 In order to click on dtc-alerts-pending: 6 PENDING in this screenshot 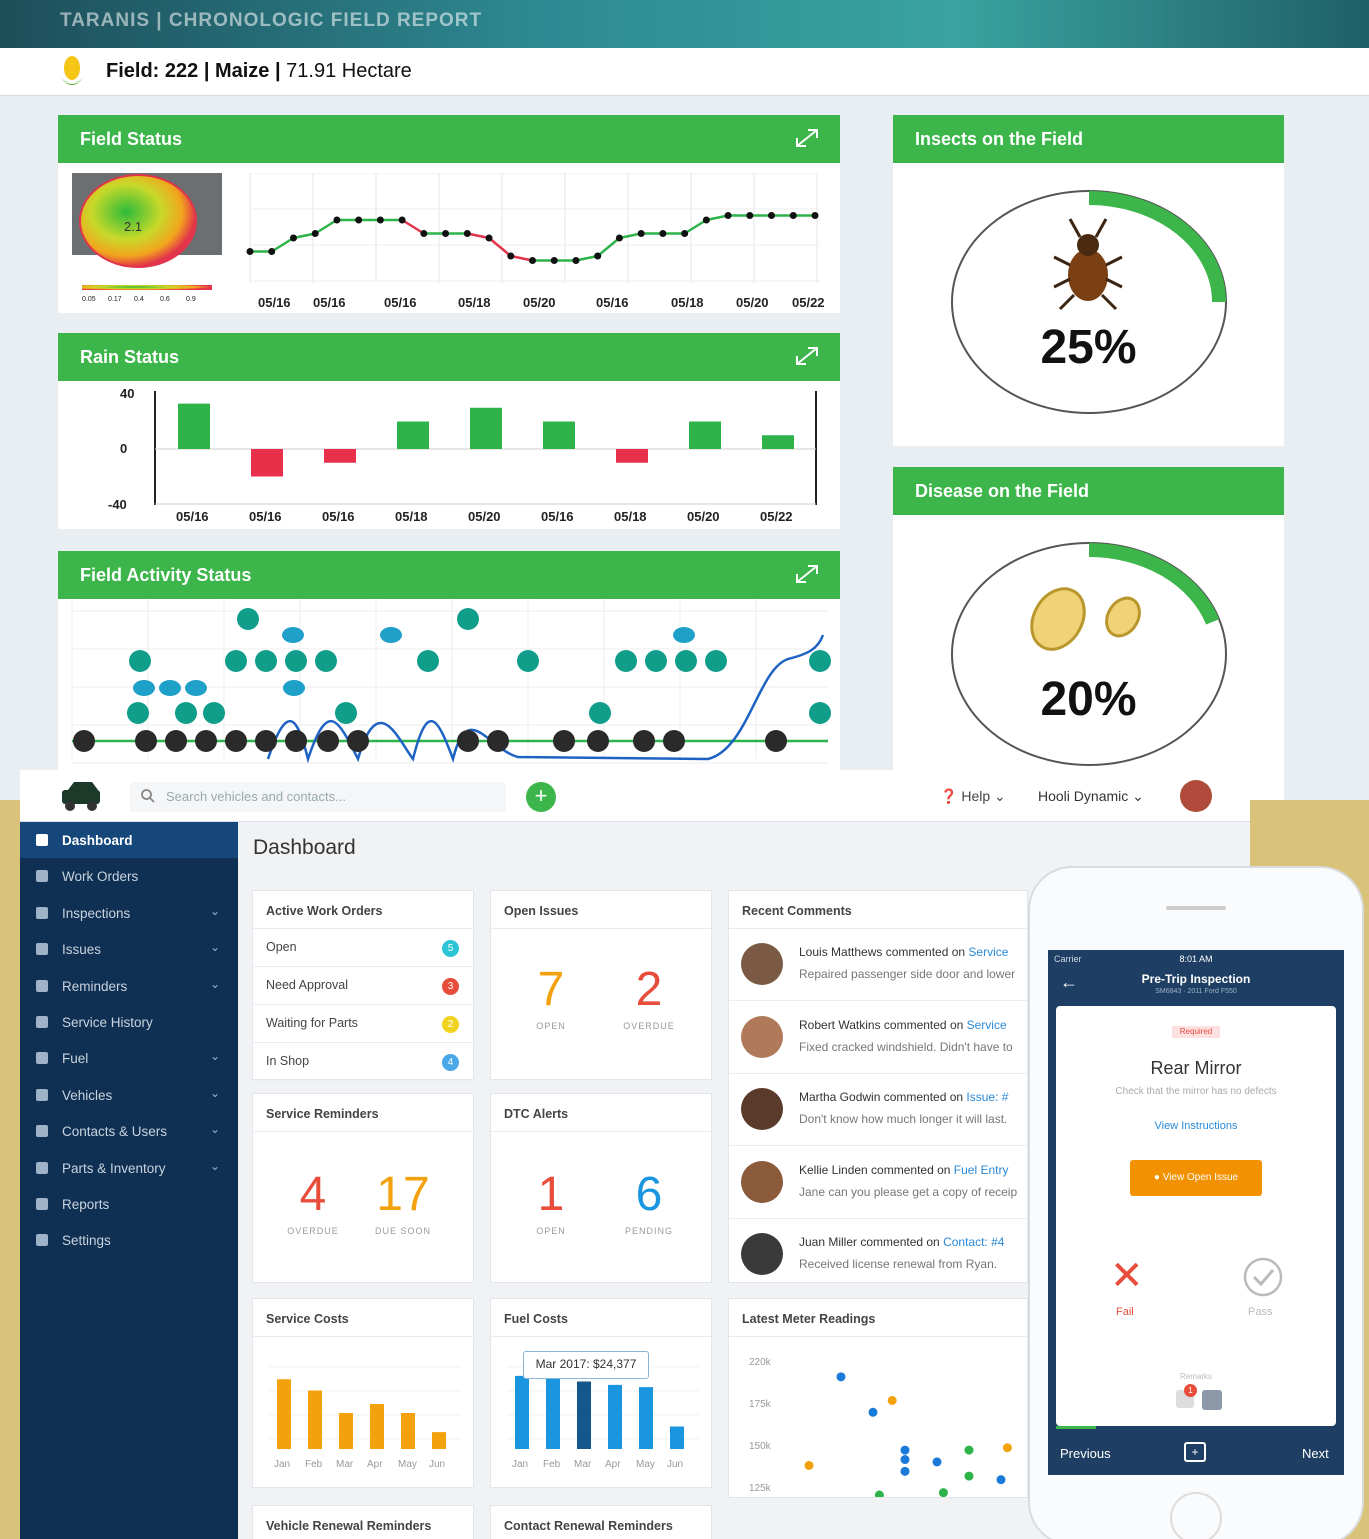, I will do `click(649, 1202)`.